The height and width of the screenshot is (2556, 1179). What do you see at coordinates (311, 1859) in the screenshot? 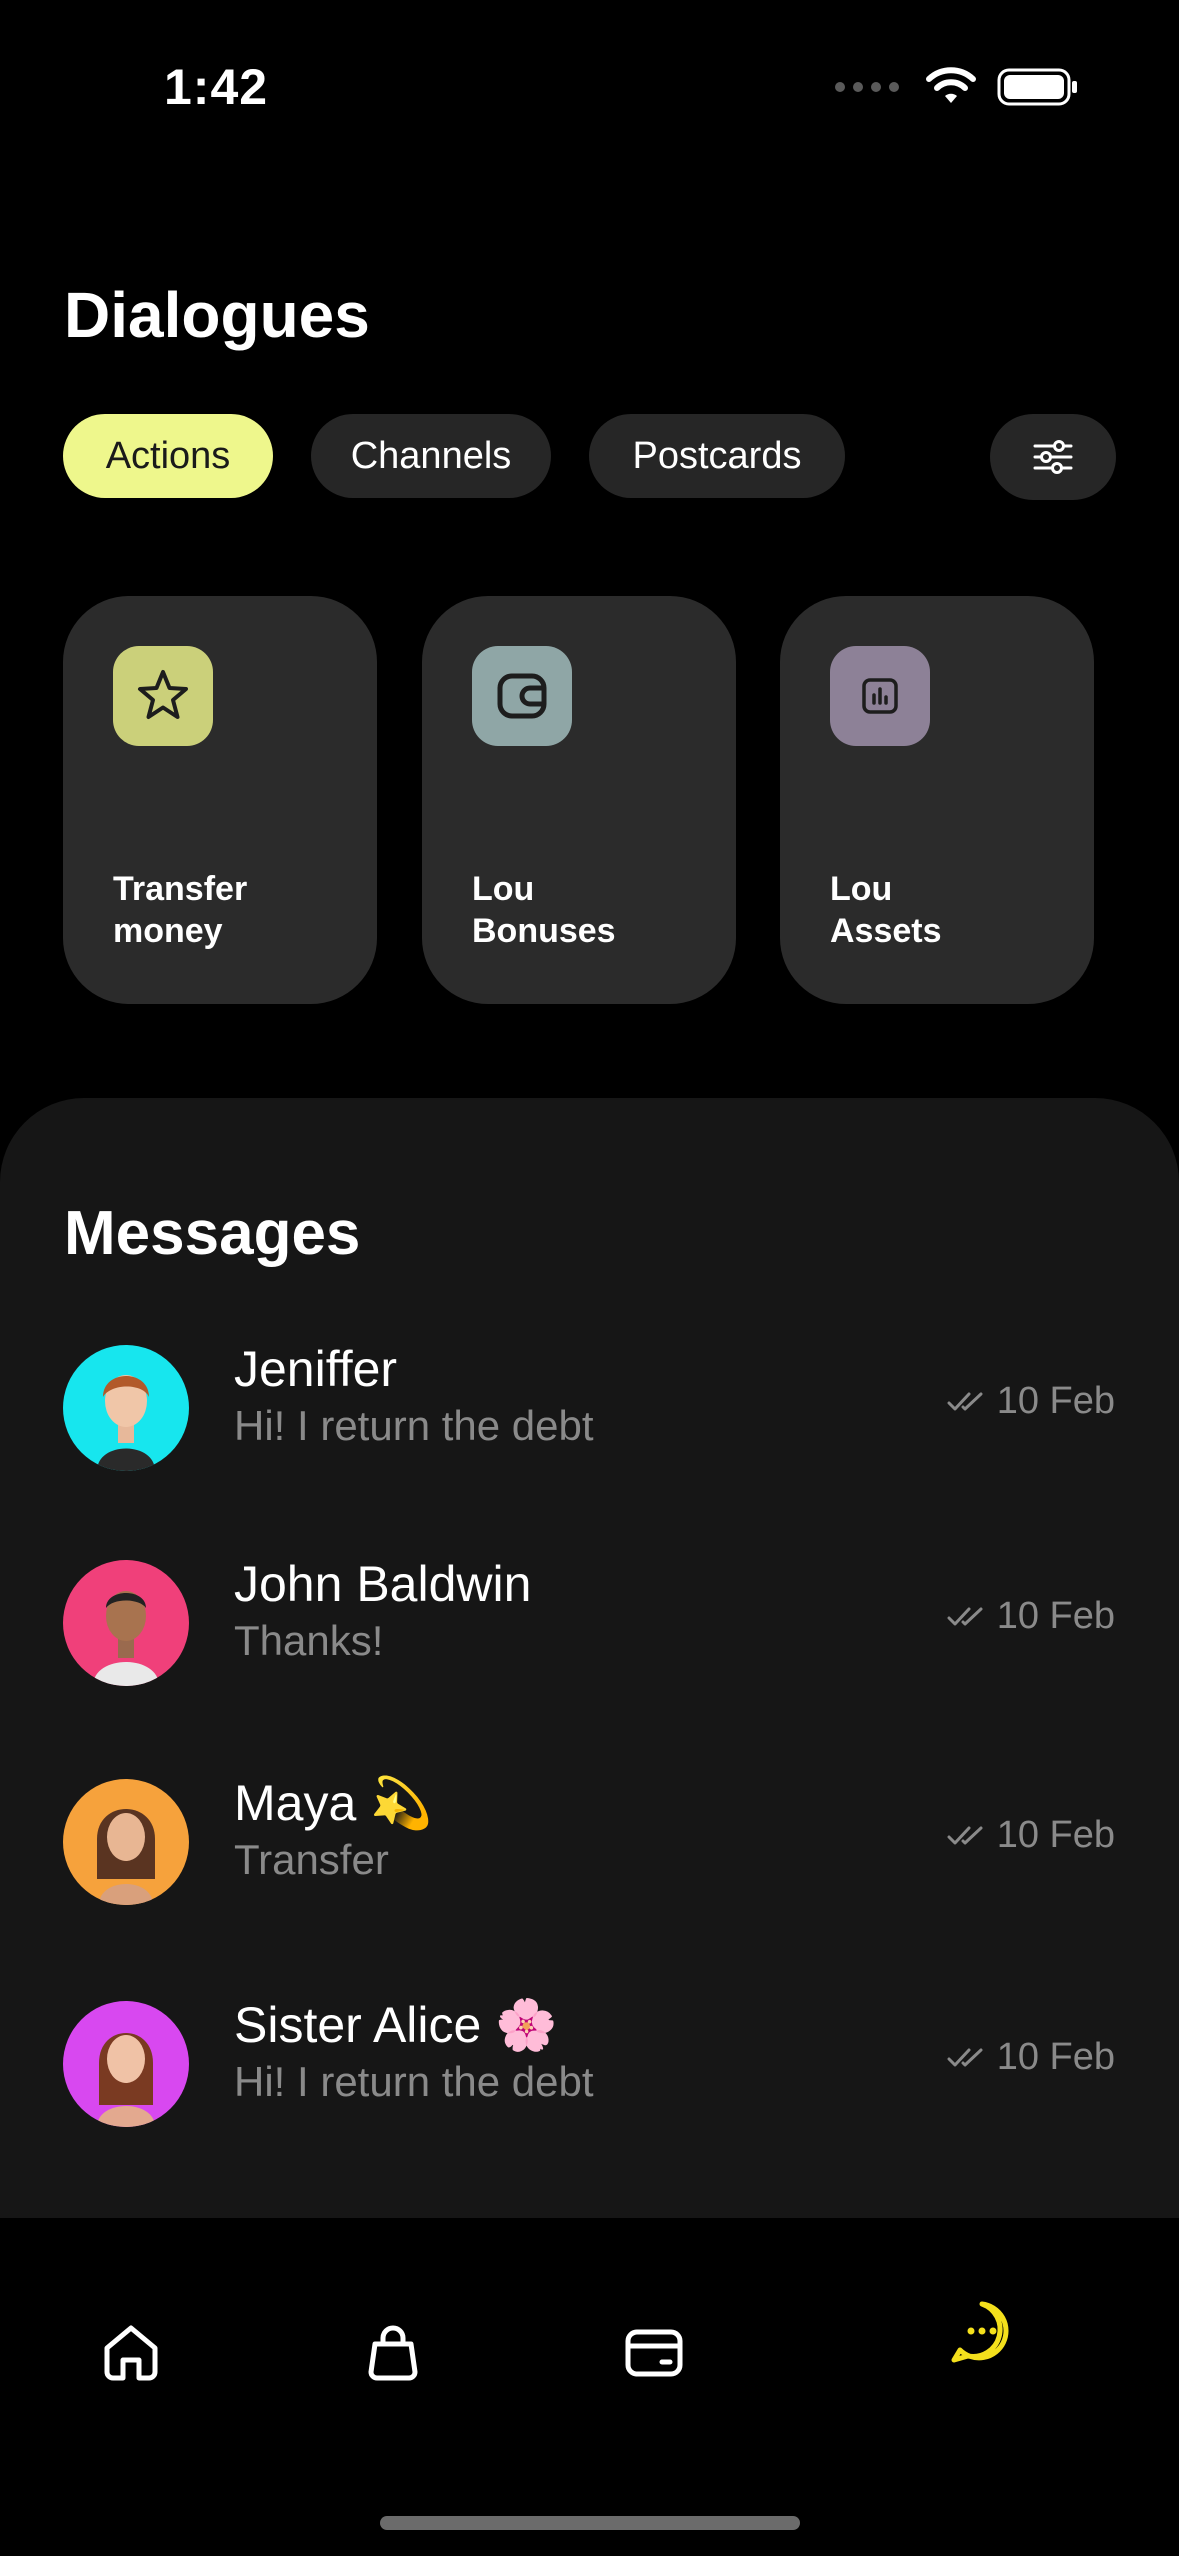
I see `message-preview: Transfer` at bounding box center [311, 1859].